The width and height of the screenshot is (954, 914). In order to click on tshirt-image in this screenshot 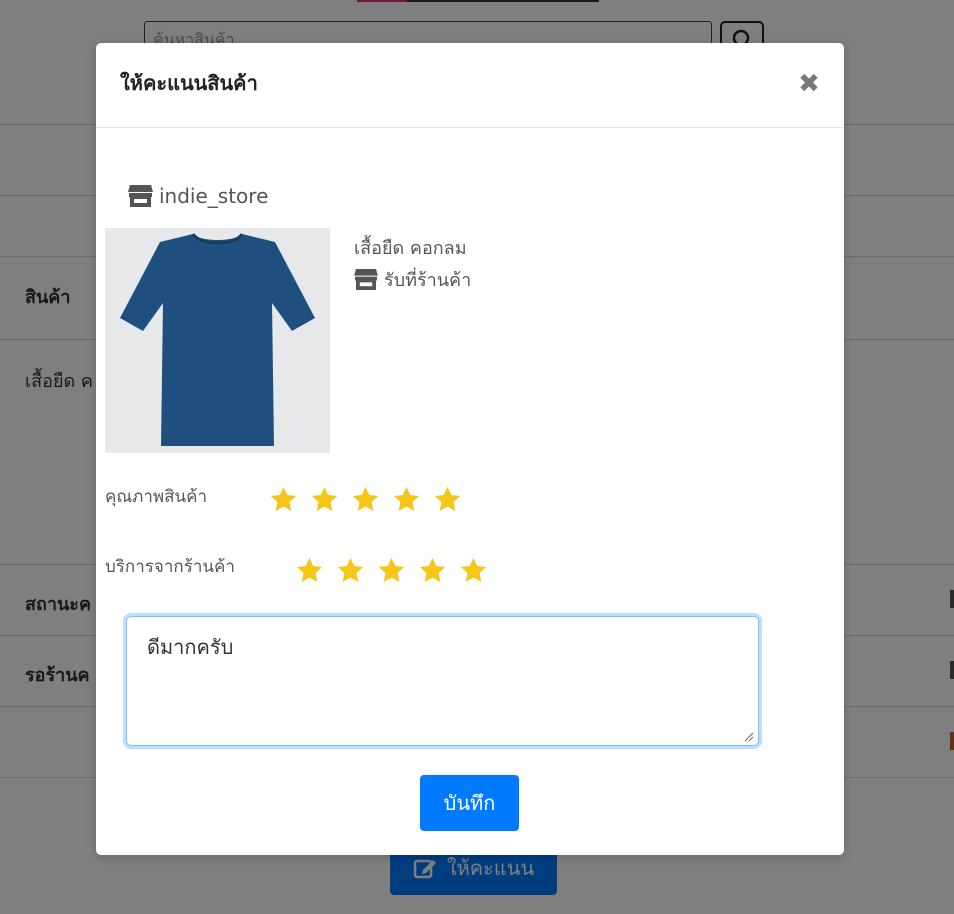, I will do `click(217, 339)`.